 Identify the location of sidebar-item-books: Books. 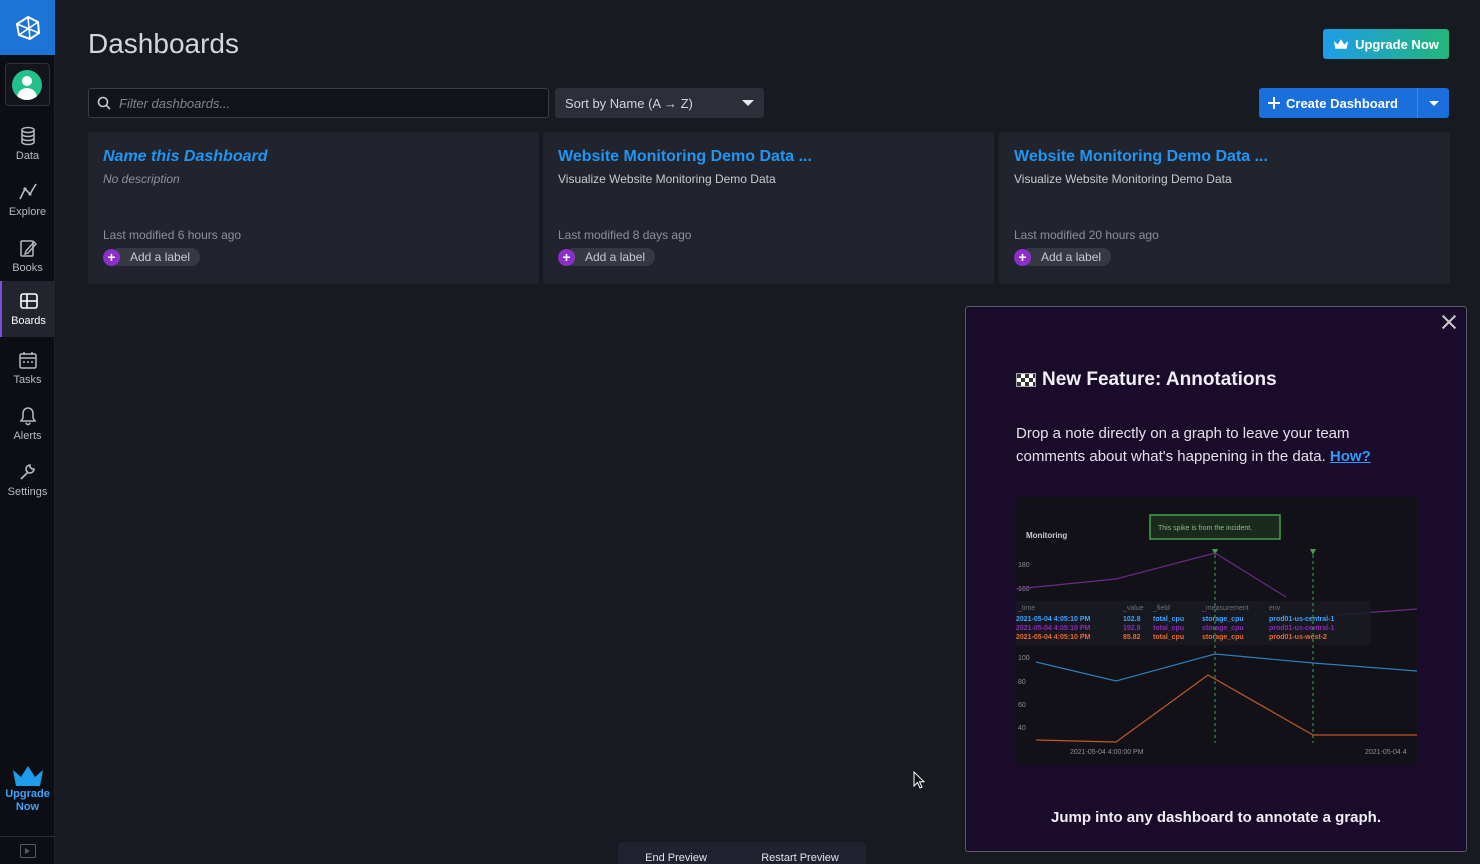
(27, 256).